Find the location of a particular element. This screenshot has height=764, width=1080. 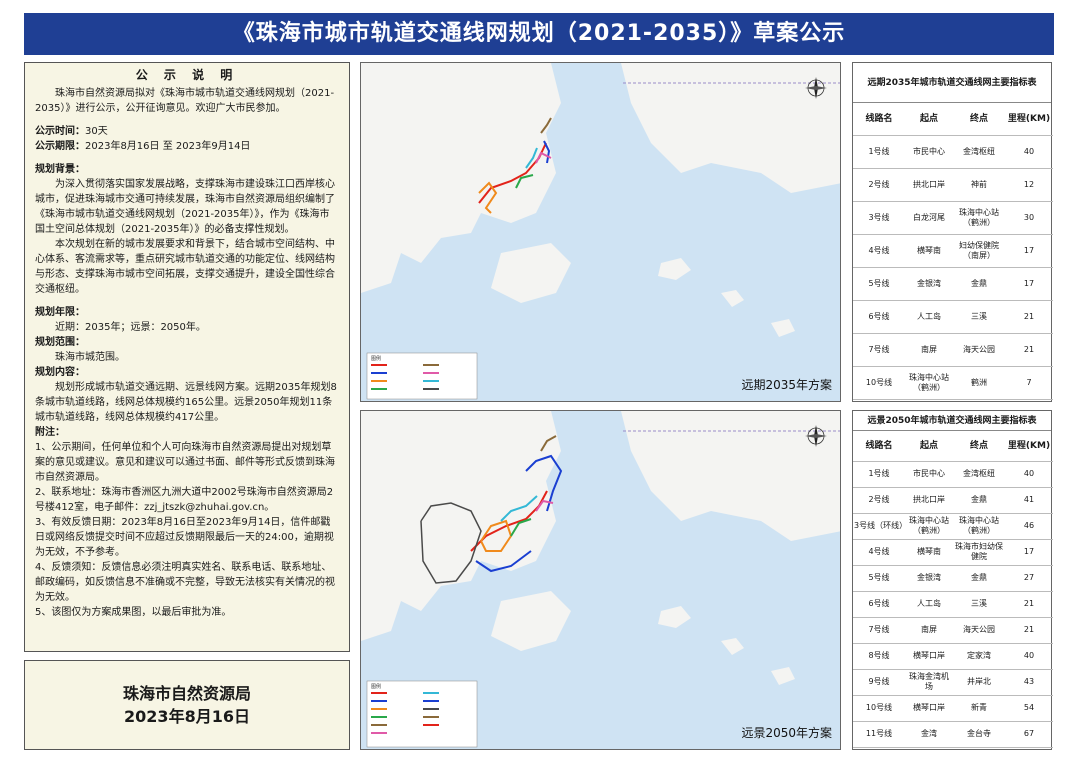

table-cell: 白龙河尾 is located at coordinates (929, 218).